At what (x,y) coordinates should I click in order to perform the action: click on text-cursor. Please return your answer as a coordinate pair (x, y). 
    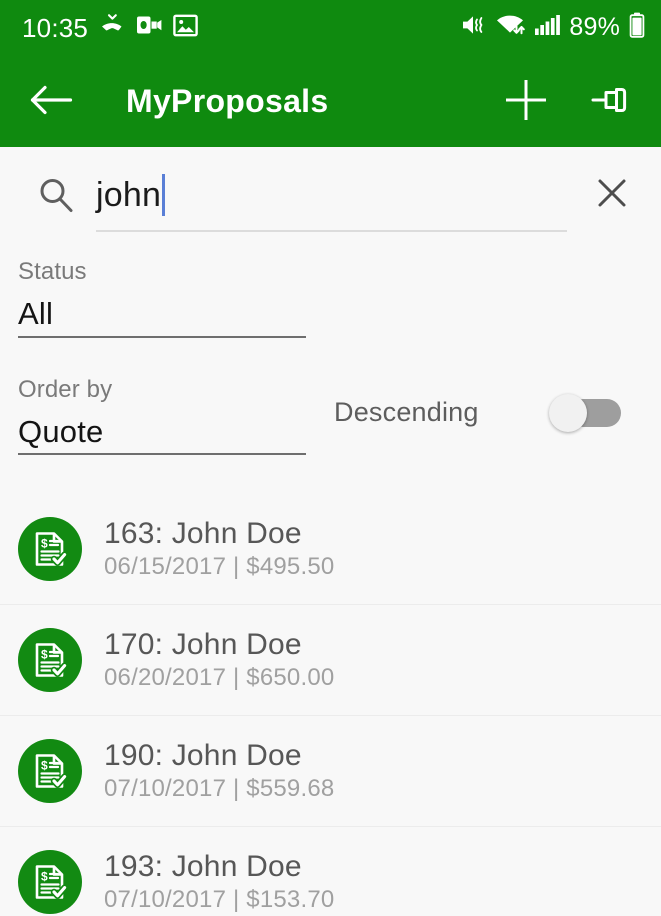
    Looking at the image, I should click on (164, 194).